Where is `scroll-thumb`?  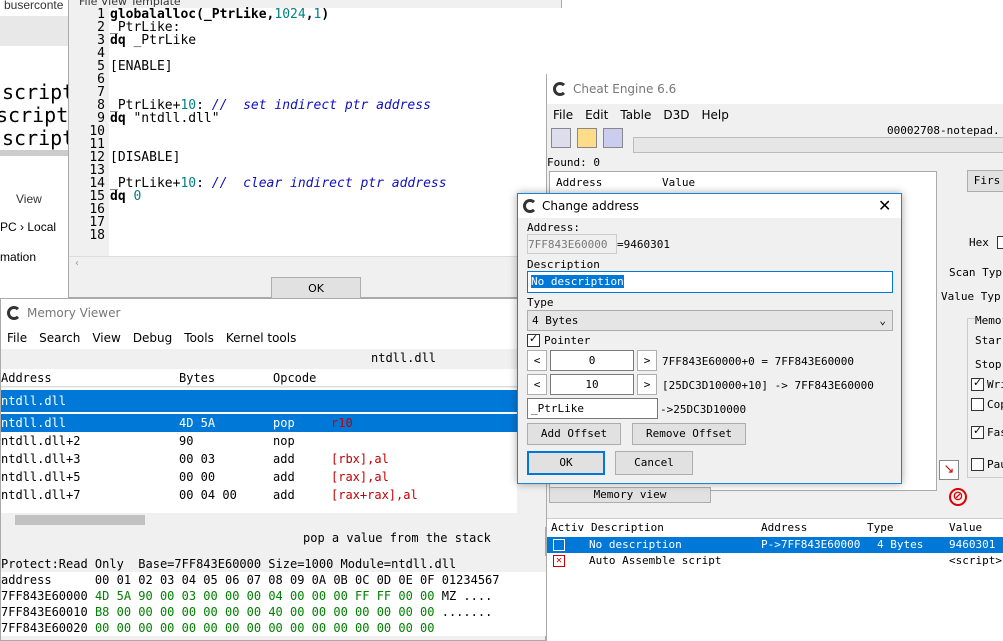 scroll-thumb is located at coordinates (80, 520).